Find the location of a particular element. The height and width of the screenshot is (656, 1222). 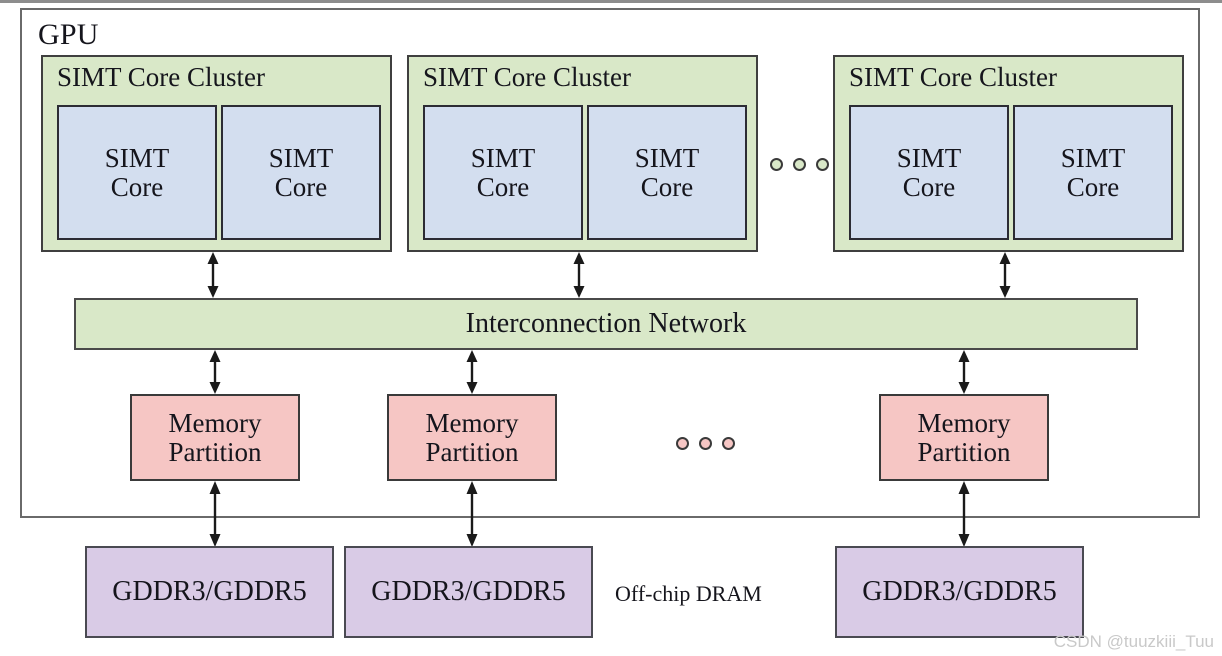

simt-core-3-2-line1: SIMT is located at coordinates (1093, 157).